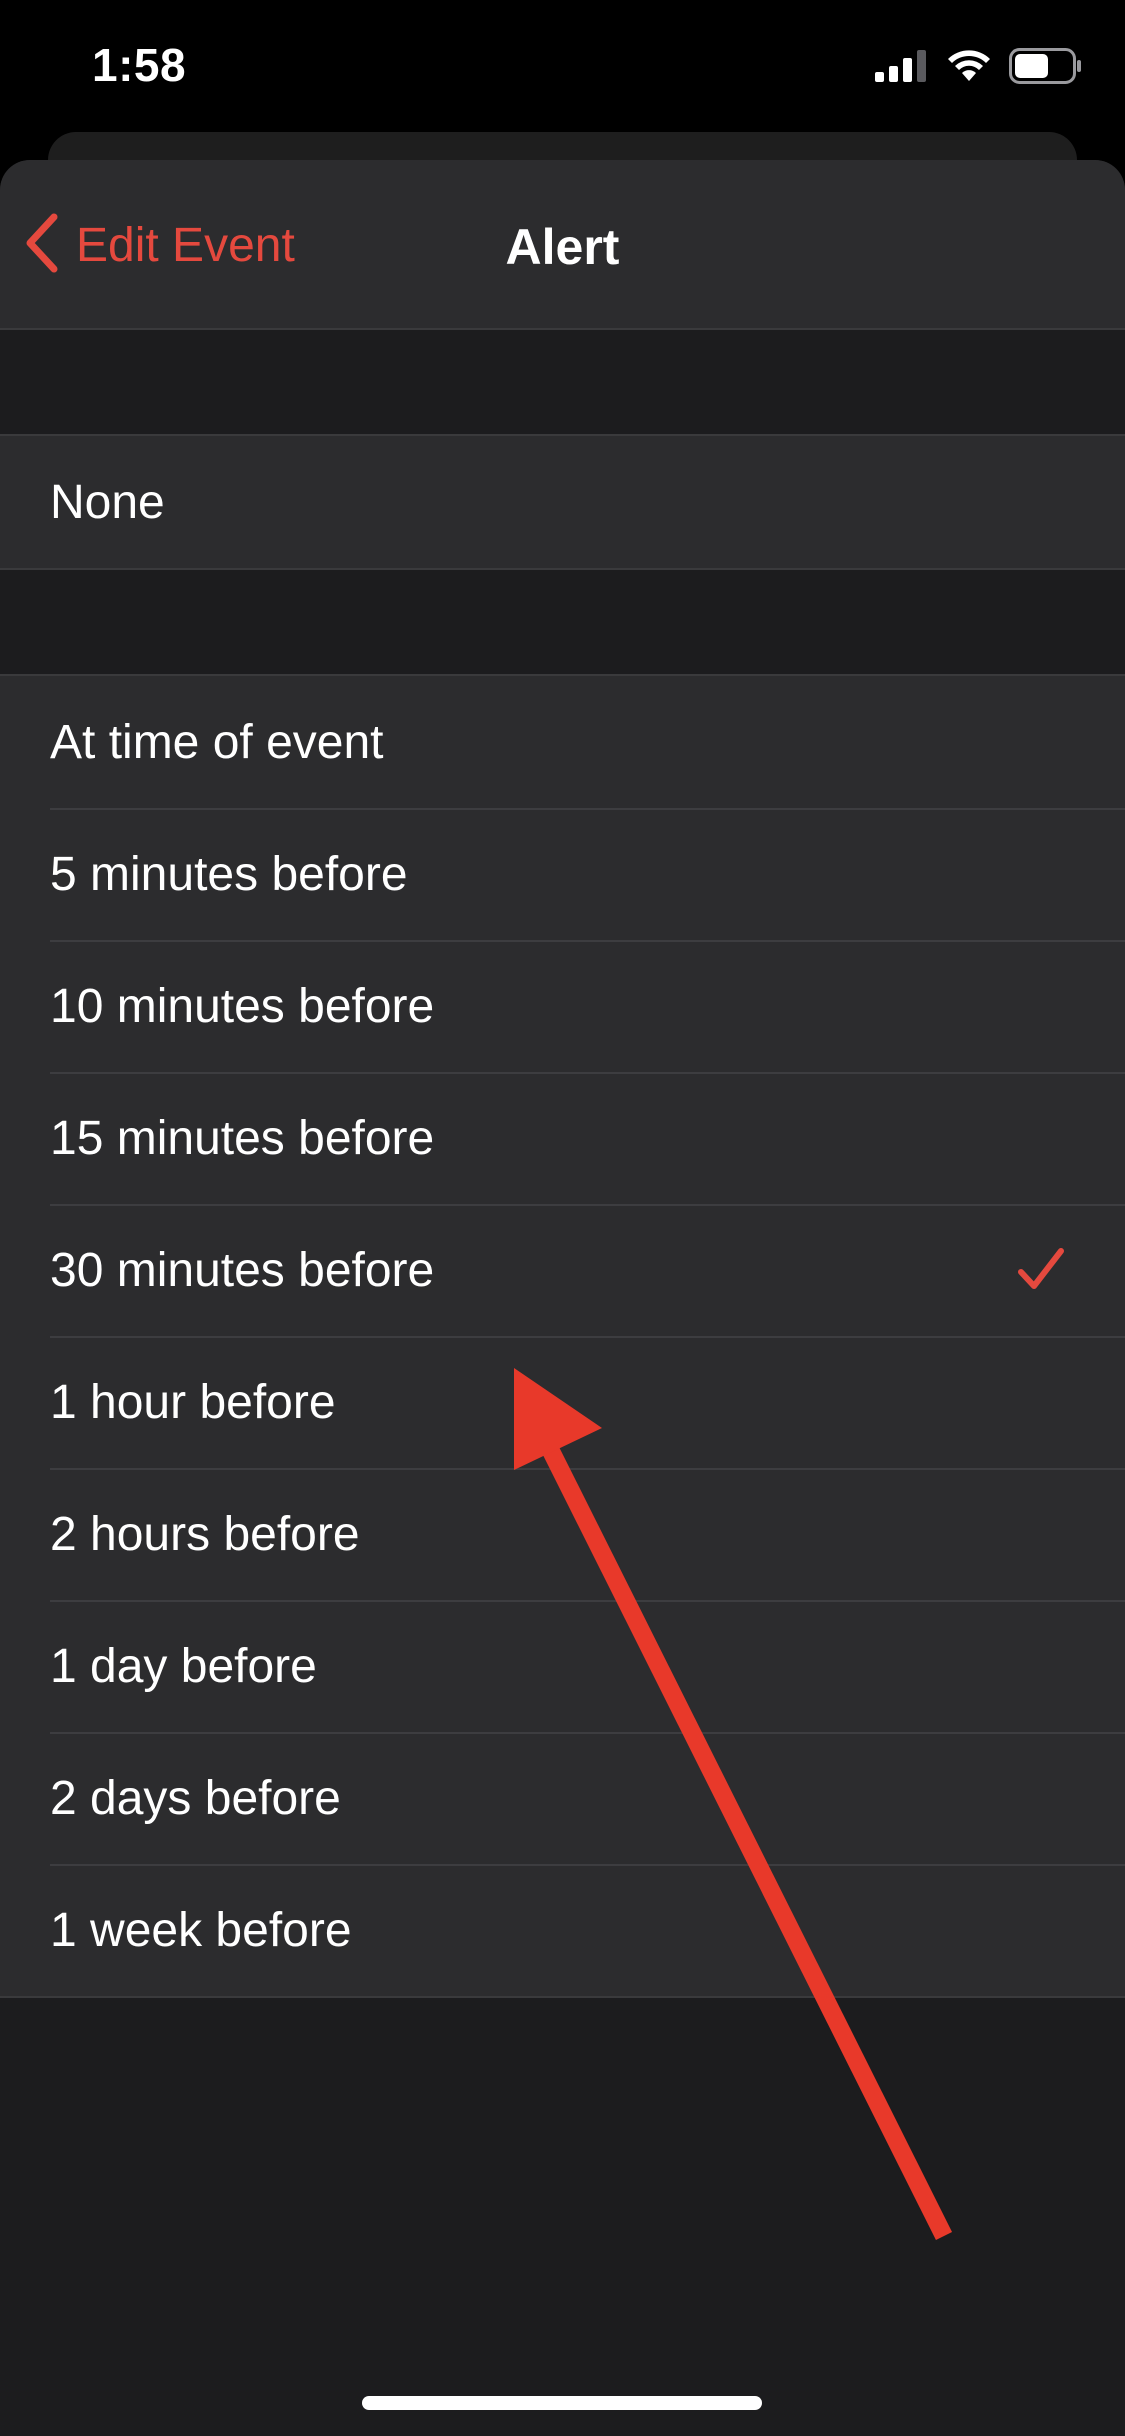 The image size is (1125, 2436). What do you see at coordinates (193, 1402) in the screenshot?
I see `option-label: 1 hour before` at bounding box center [193, 1402].